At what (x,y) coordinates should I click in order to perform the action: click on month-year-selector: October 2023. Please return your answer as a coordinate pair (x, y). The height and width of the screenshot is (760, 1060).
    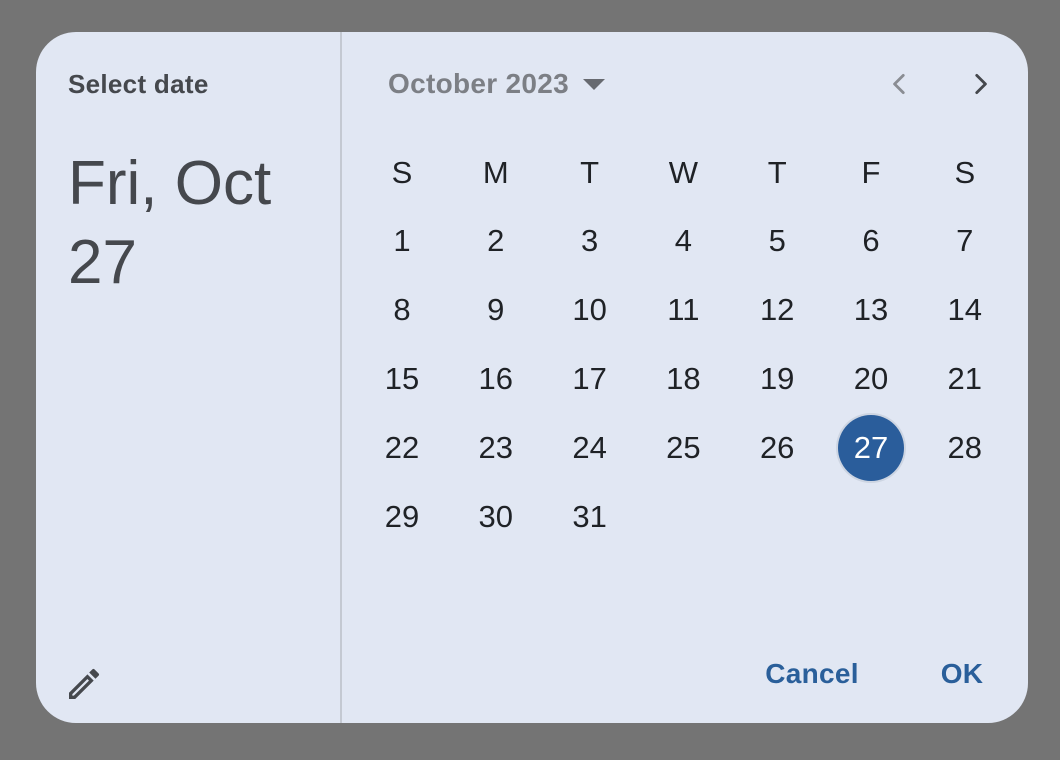
    Looking at the image, I should click on (497, 84).